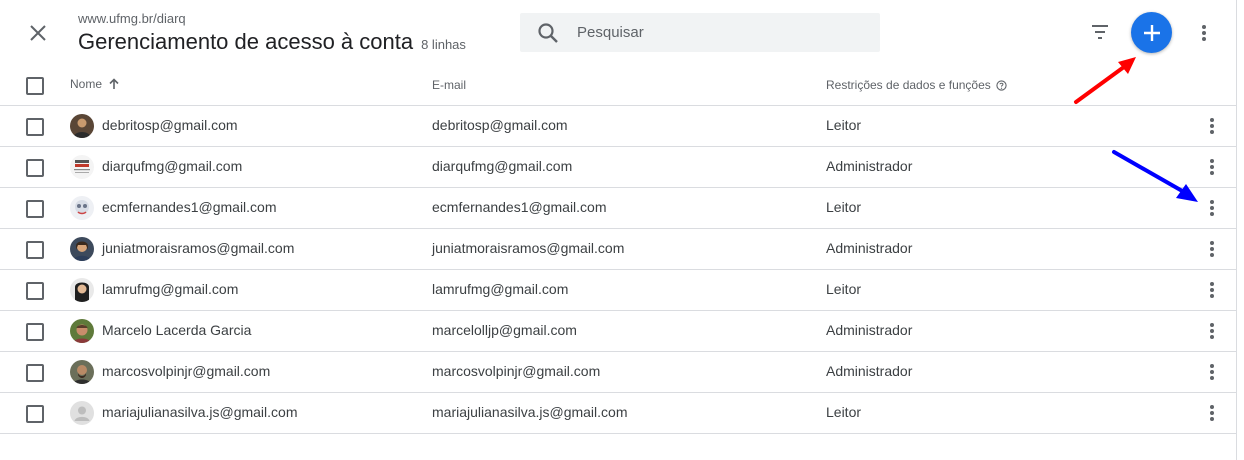 The height and width of the screenshot is (460, 1244). What do you see at coordinates (177, 330) in the screenshot?
I see `user-name: Marcelo Lacerda Garcia` at bounding box center [177, 330].